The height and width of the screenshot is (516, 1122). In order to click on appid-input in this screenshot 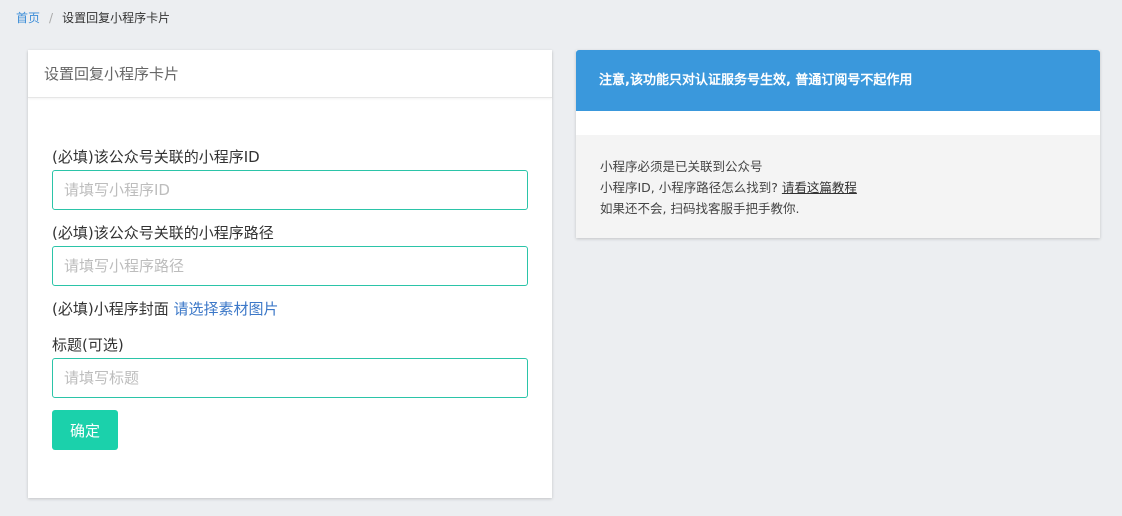, I will do `click(290, 190)`.